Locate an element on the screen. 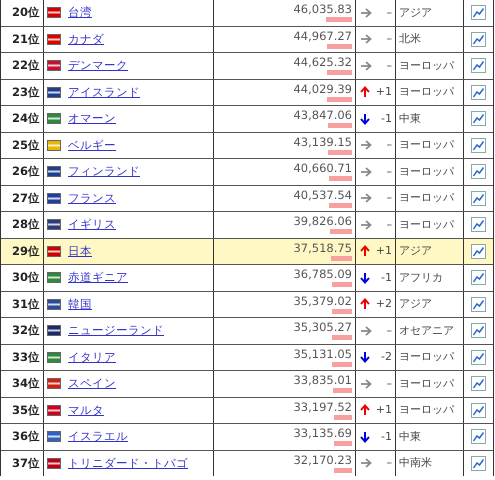 Image resolution: width=495 pixels, height=480 pixels. value-text: 40,537.54 is located at coordinates (322, 195).